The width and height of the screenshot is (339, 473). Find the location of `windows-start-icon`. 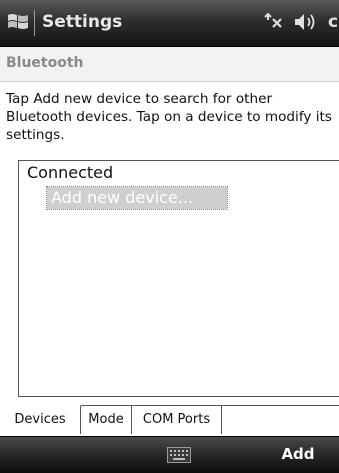

windows-start-icon is located at coordinates (18, 22).